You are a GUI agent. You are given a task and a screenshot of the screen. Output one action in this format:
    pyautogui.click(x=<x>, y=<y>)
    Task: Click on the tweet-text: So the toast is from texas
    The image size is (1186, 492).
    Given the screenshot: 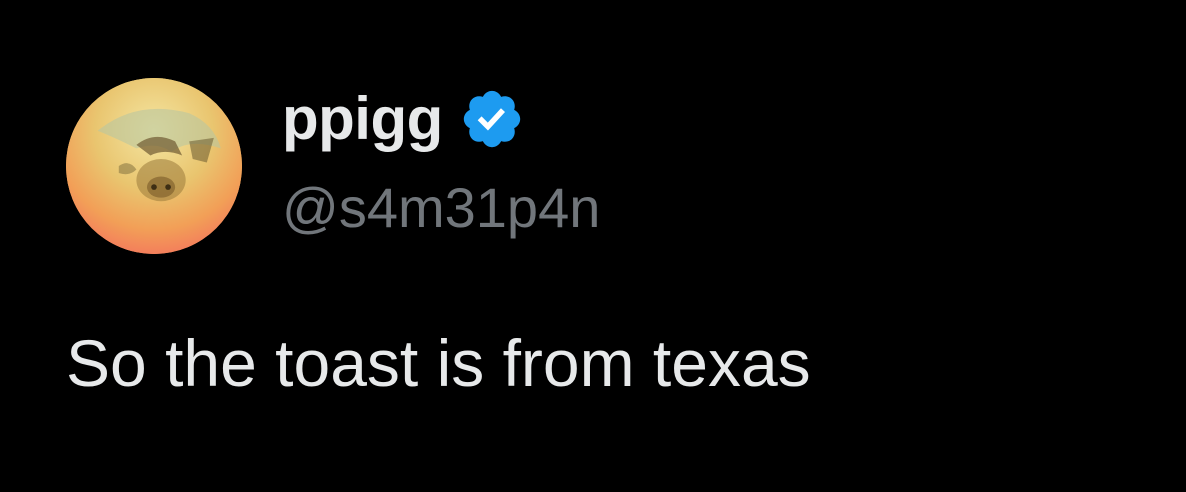 What is the action you would take?
    pyautogui.click(x=438, y=363)
    